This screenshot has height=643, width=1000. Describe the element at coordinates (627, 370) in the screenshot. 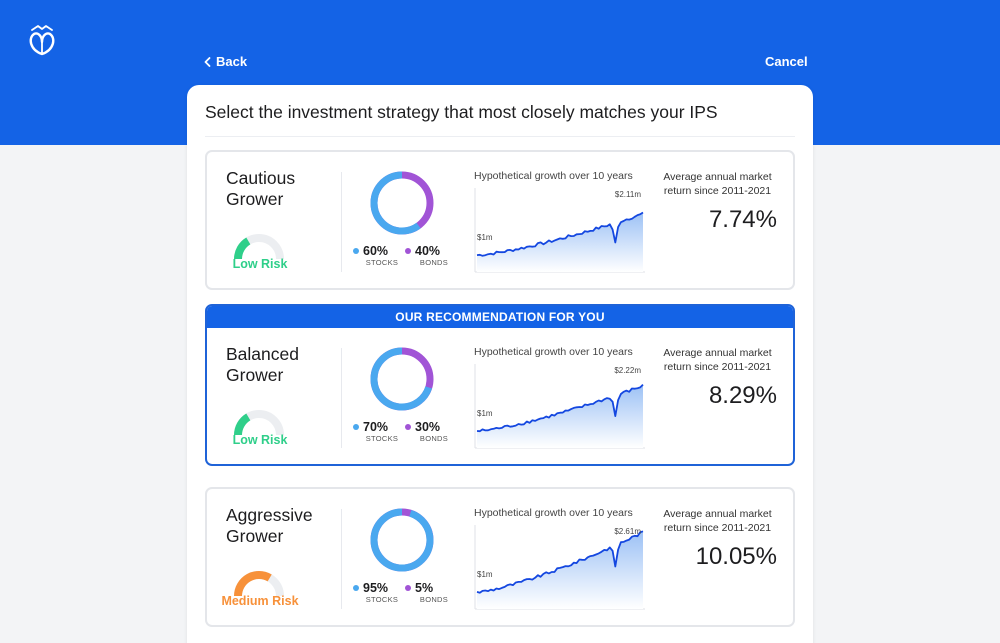

I see `chart-end-label: $2.22m` at that location.